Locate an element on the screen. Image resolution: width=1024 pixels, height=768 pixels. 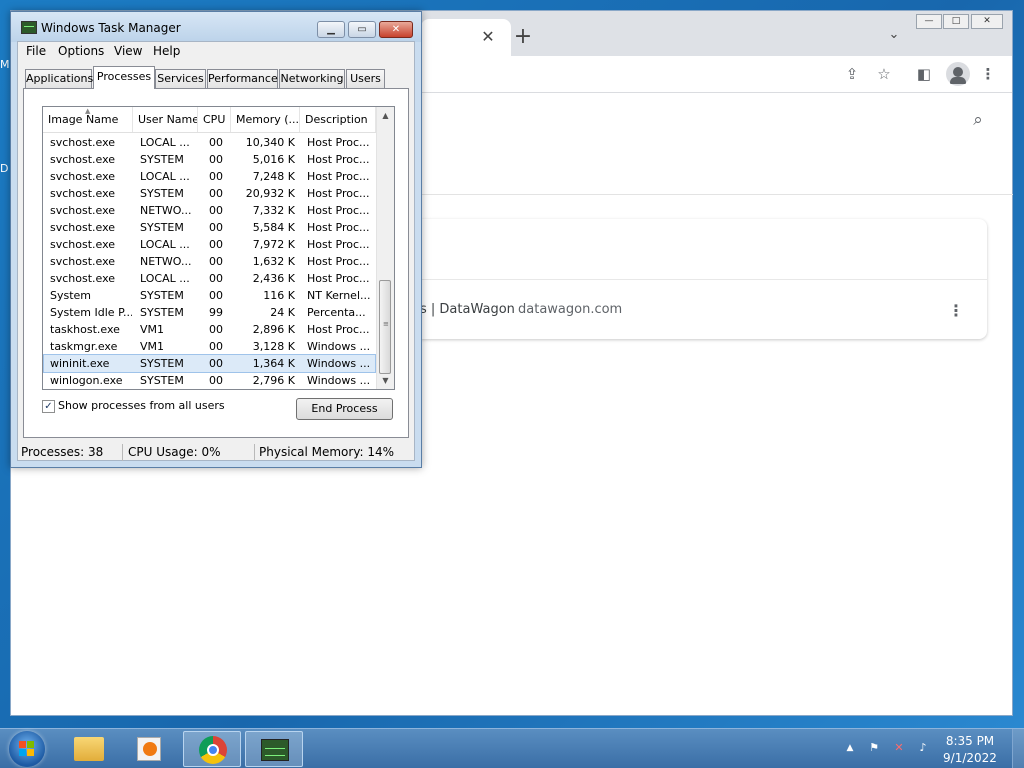
tab-users: Users is located at coordinates (365, 78).